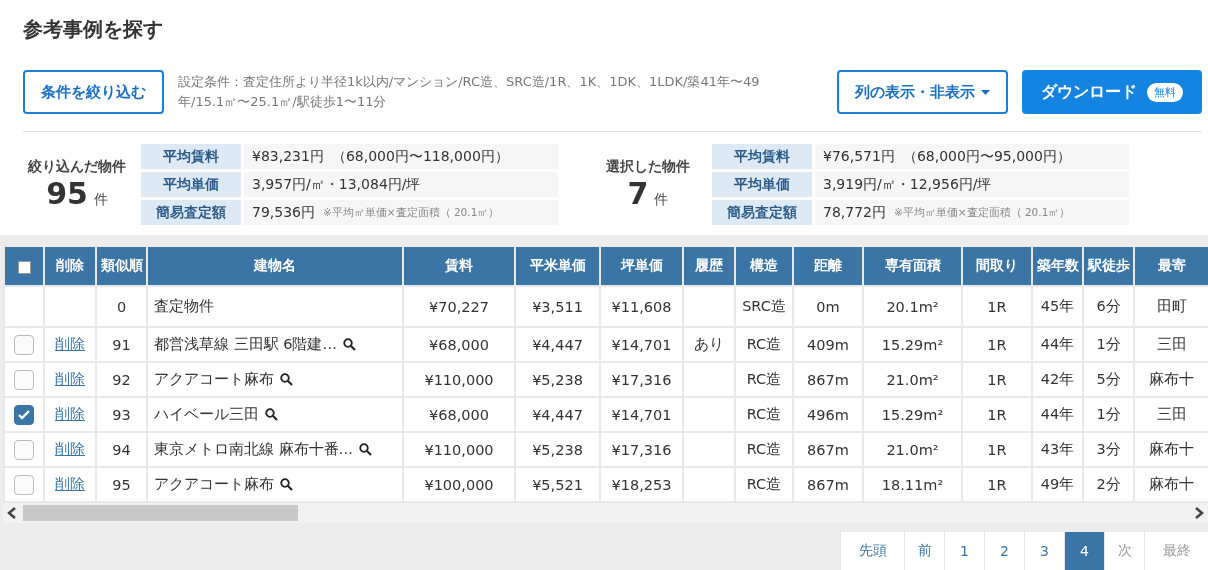  Describe the element at coordinates (1044, 551) in the screenshot. I see `page-button: 3` at that location.